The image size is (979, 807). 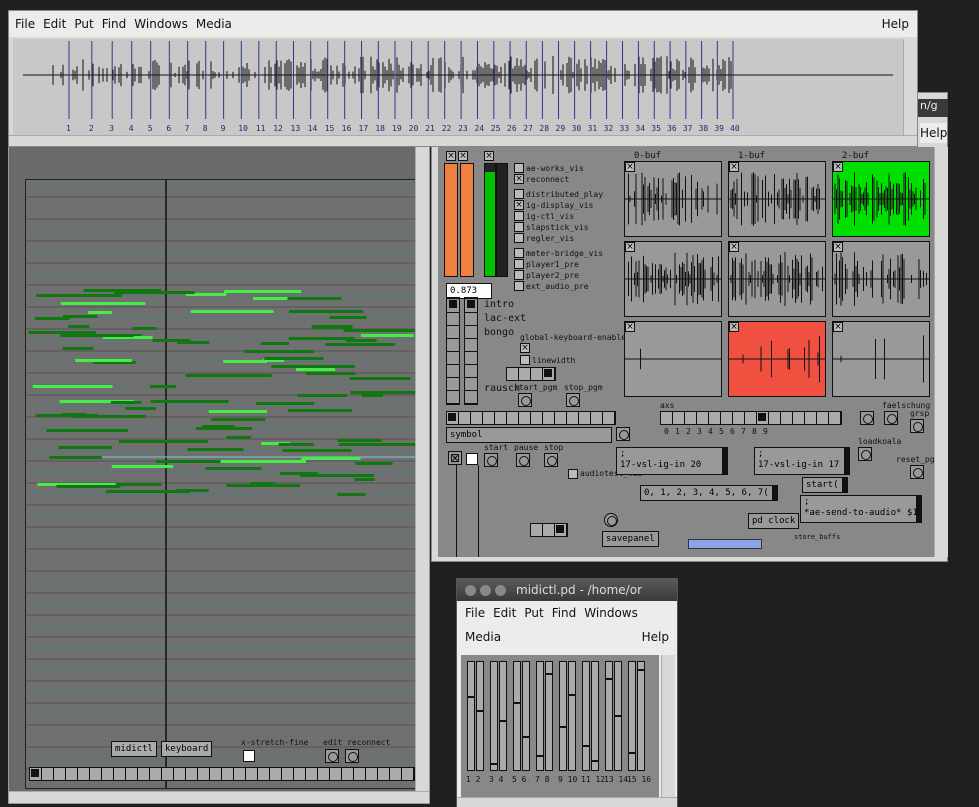 What do you see at coordinates (611, 520) in the screenshot?
I see `savepanel-bang` at bounding box center [611, 520].